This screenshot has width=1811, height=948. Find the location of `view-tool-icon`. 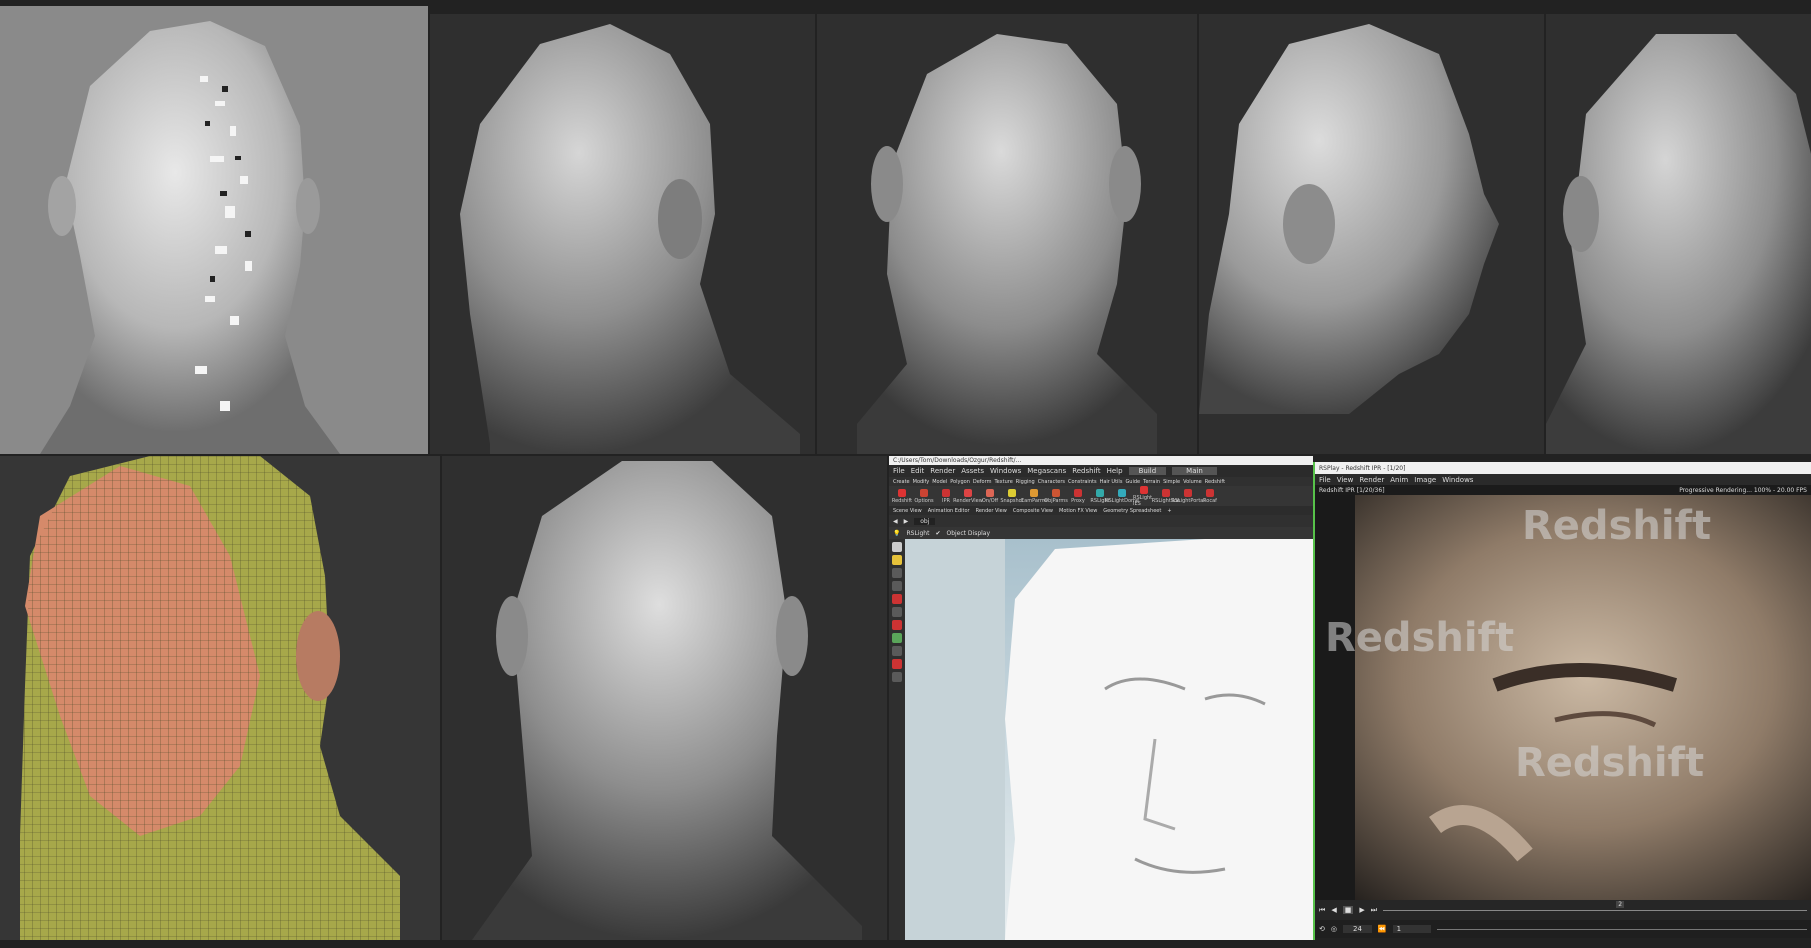

view-tool-icon is located at coordinates (897, 638).